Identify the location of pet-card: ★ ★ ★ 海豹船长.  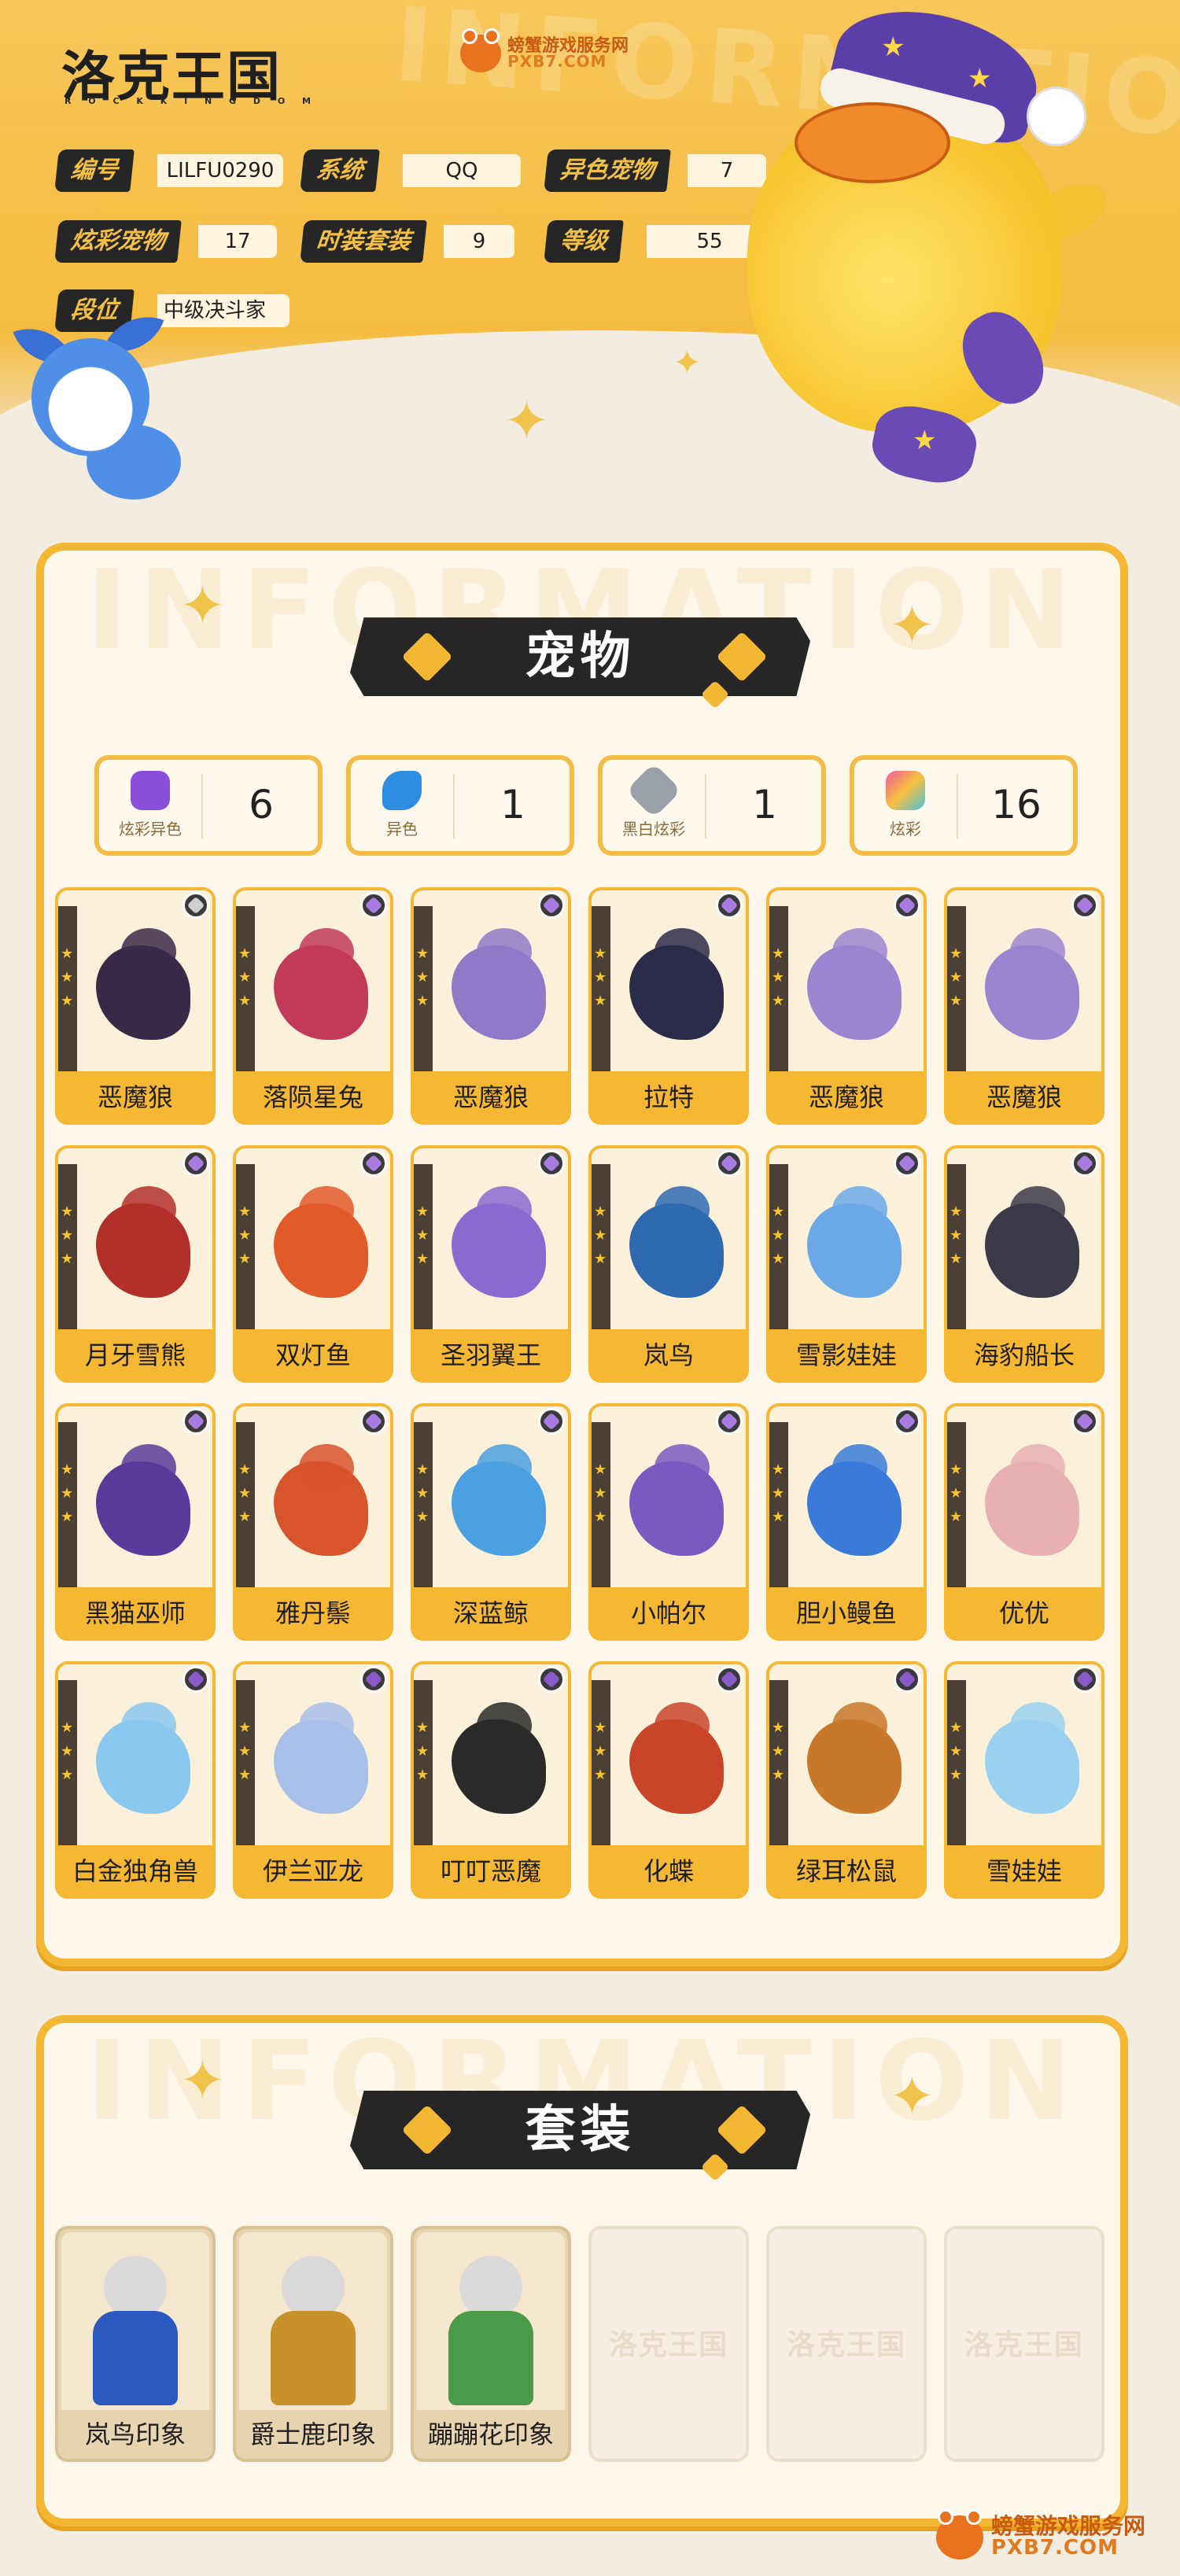
(1024, 1264).